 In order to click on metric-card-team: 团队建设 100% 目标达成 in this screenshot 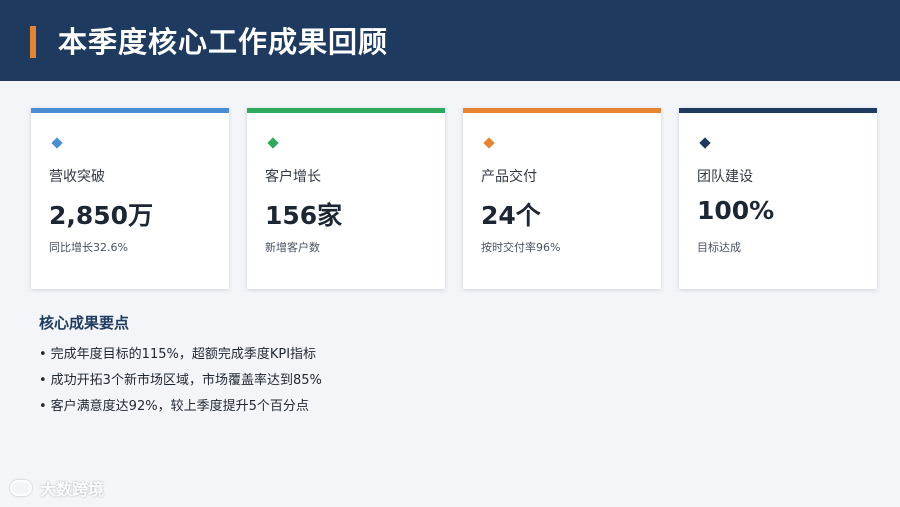, I will do `click(778, 198)`.